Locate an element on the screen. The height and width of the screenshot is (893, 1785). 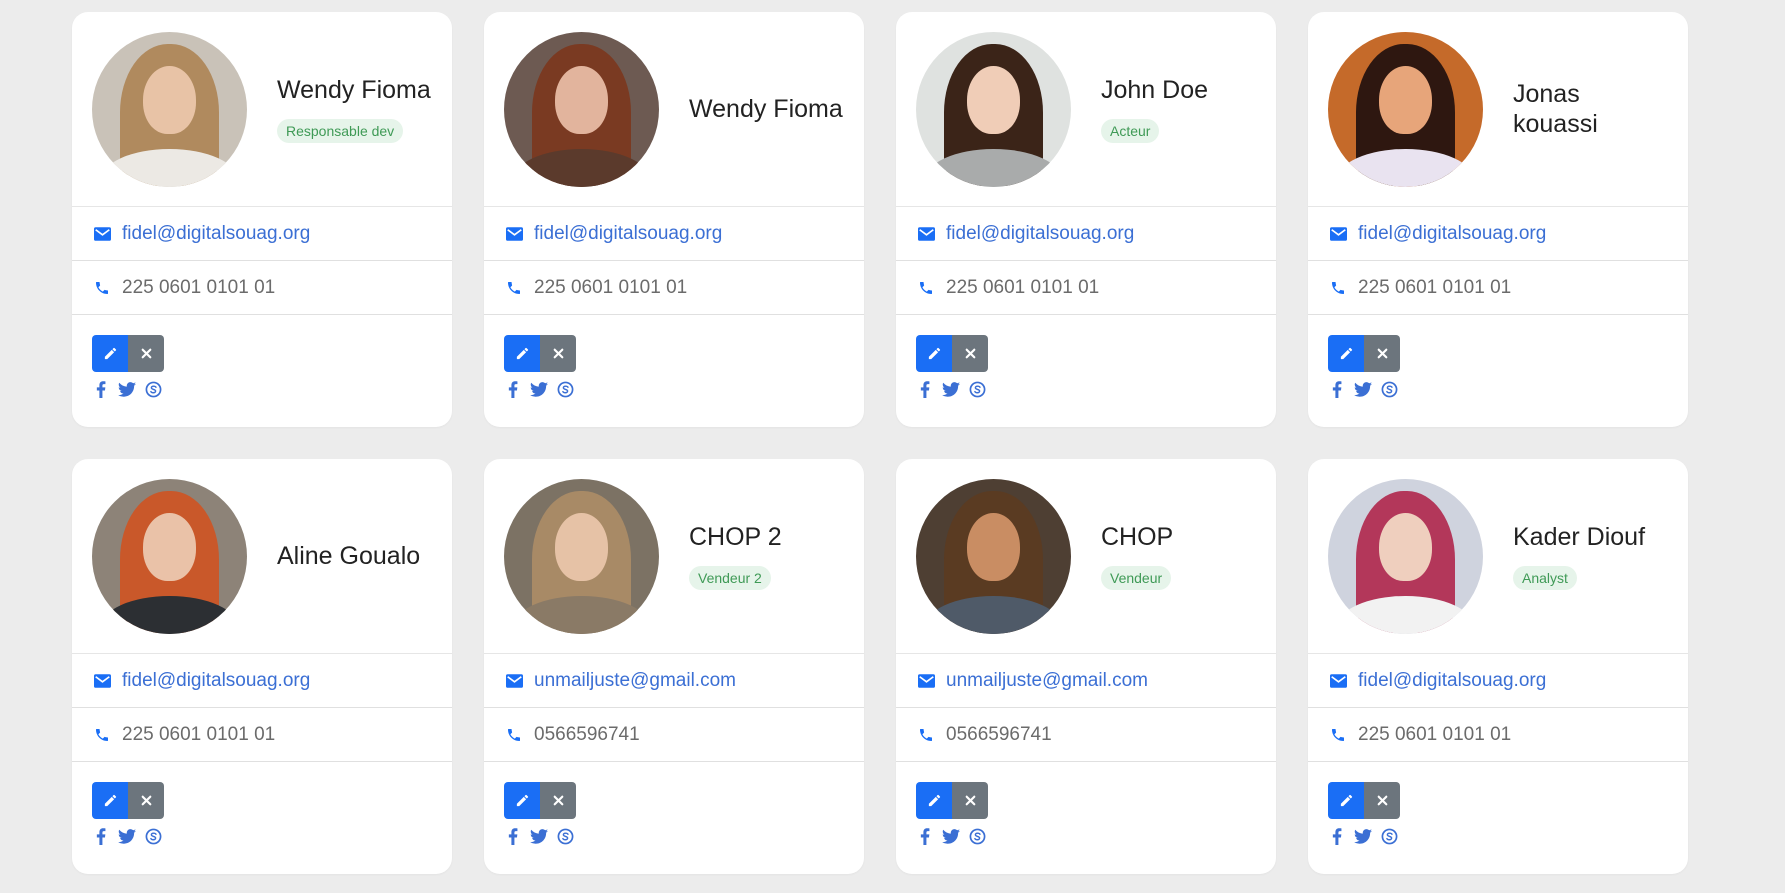
role-badge: Acteur is located at coordinates (1130, 131).